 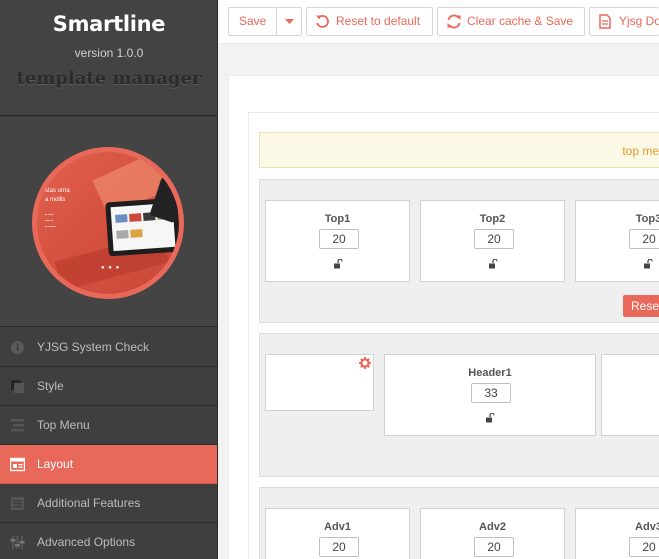 I want to click on template-preview-image: stas urna a mollis ━ ━━ ━━ ━ ━ ━━━ ● ● ●, so click(x=108, y=223).